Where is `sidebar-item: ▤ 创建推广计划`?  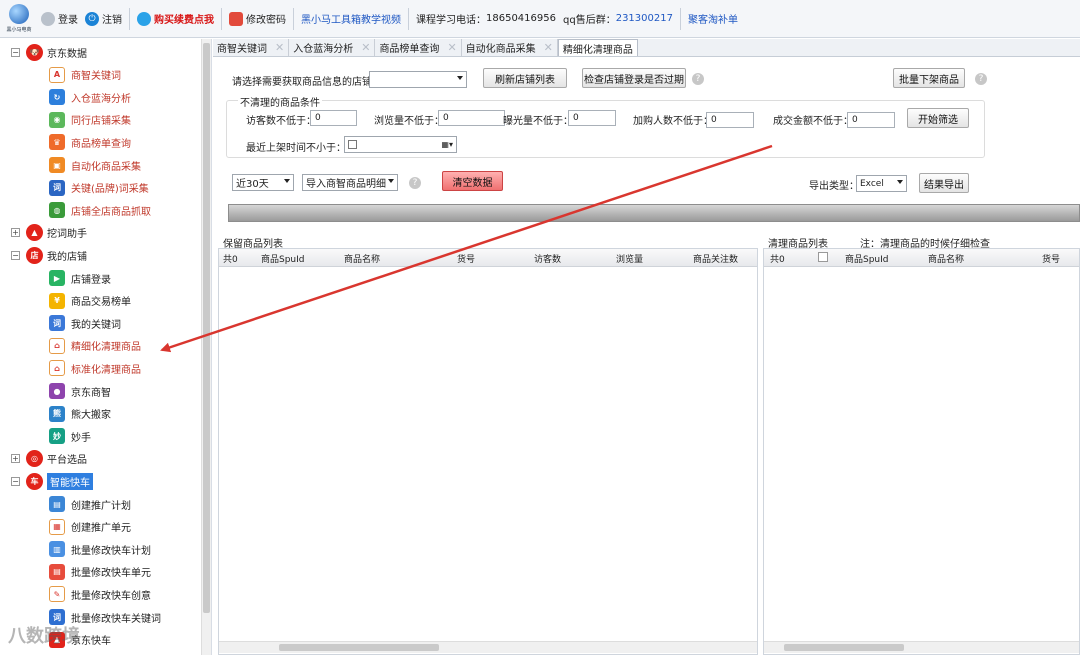 sidebar-item: ▤ 创建推广计划 is located at coordinates (65, 504).